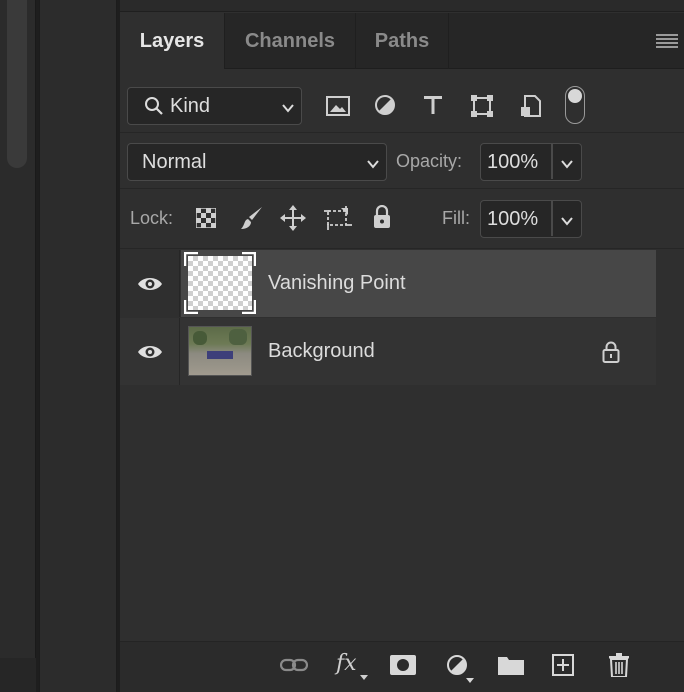 The width and height of the screenshot is (684, 692). Describe the element at coordinates (321, 351) in the screenshot. I see `layer-name: Background` at that location.